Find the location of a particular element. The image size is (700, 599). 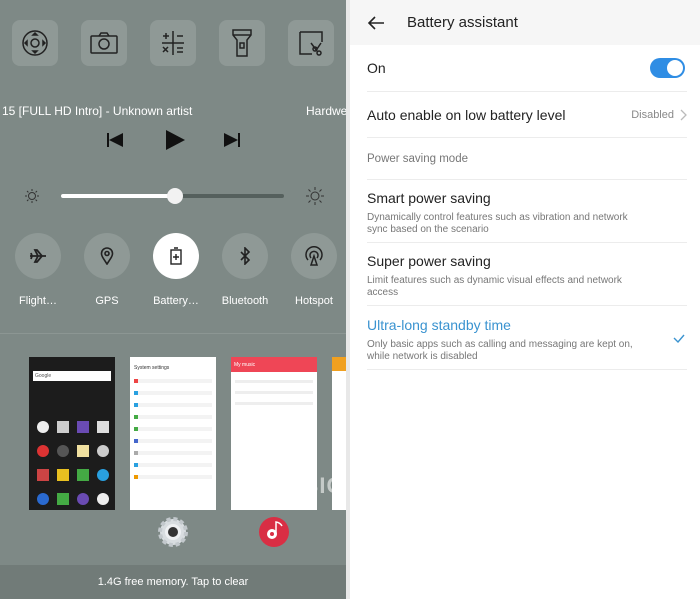

next-track-button is located at coordinates (232, 142).